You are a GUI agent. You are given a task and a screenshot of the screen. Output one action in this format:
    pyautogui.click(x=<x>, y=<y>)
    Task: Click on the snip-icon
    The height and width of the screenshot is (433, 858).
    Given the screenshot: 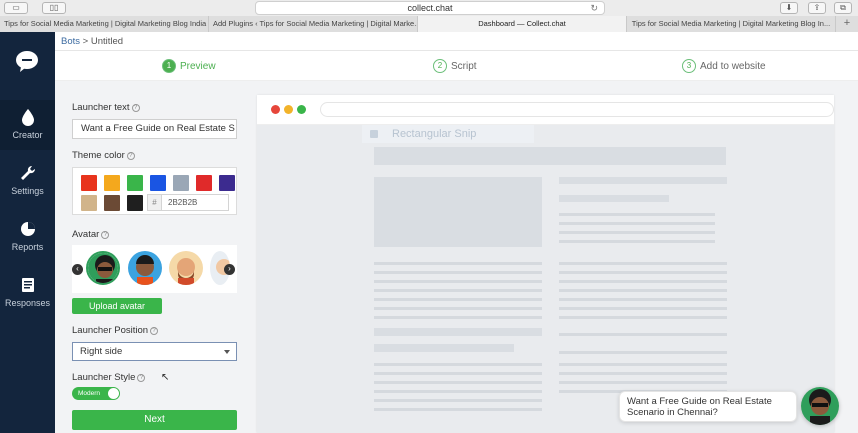 What is the action you would take?
    pyautogui.click(x=374, y=134)
    